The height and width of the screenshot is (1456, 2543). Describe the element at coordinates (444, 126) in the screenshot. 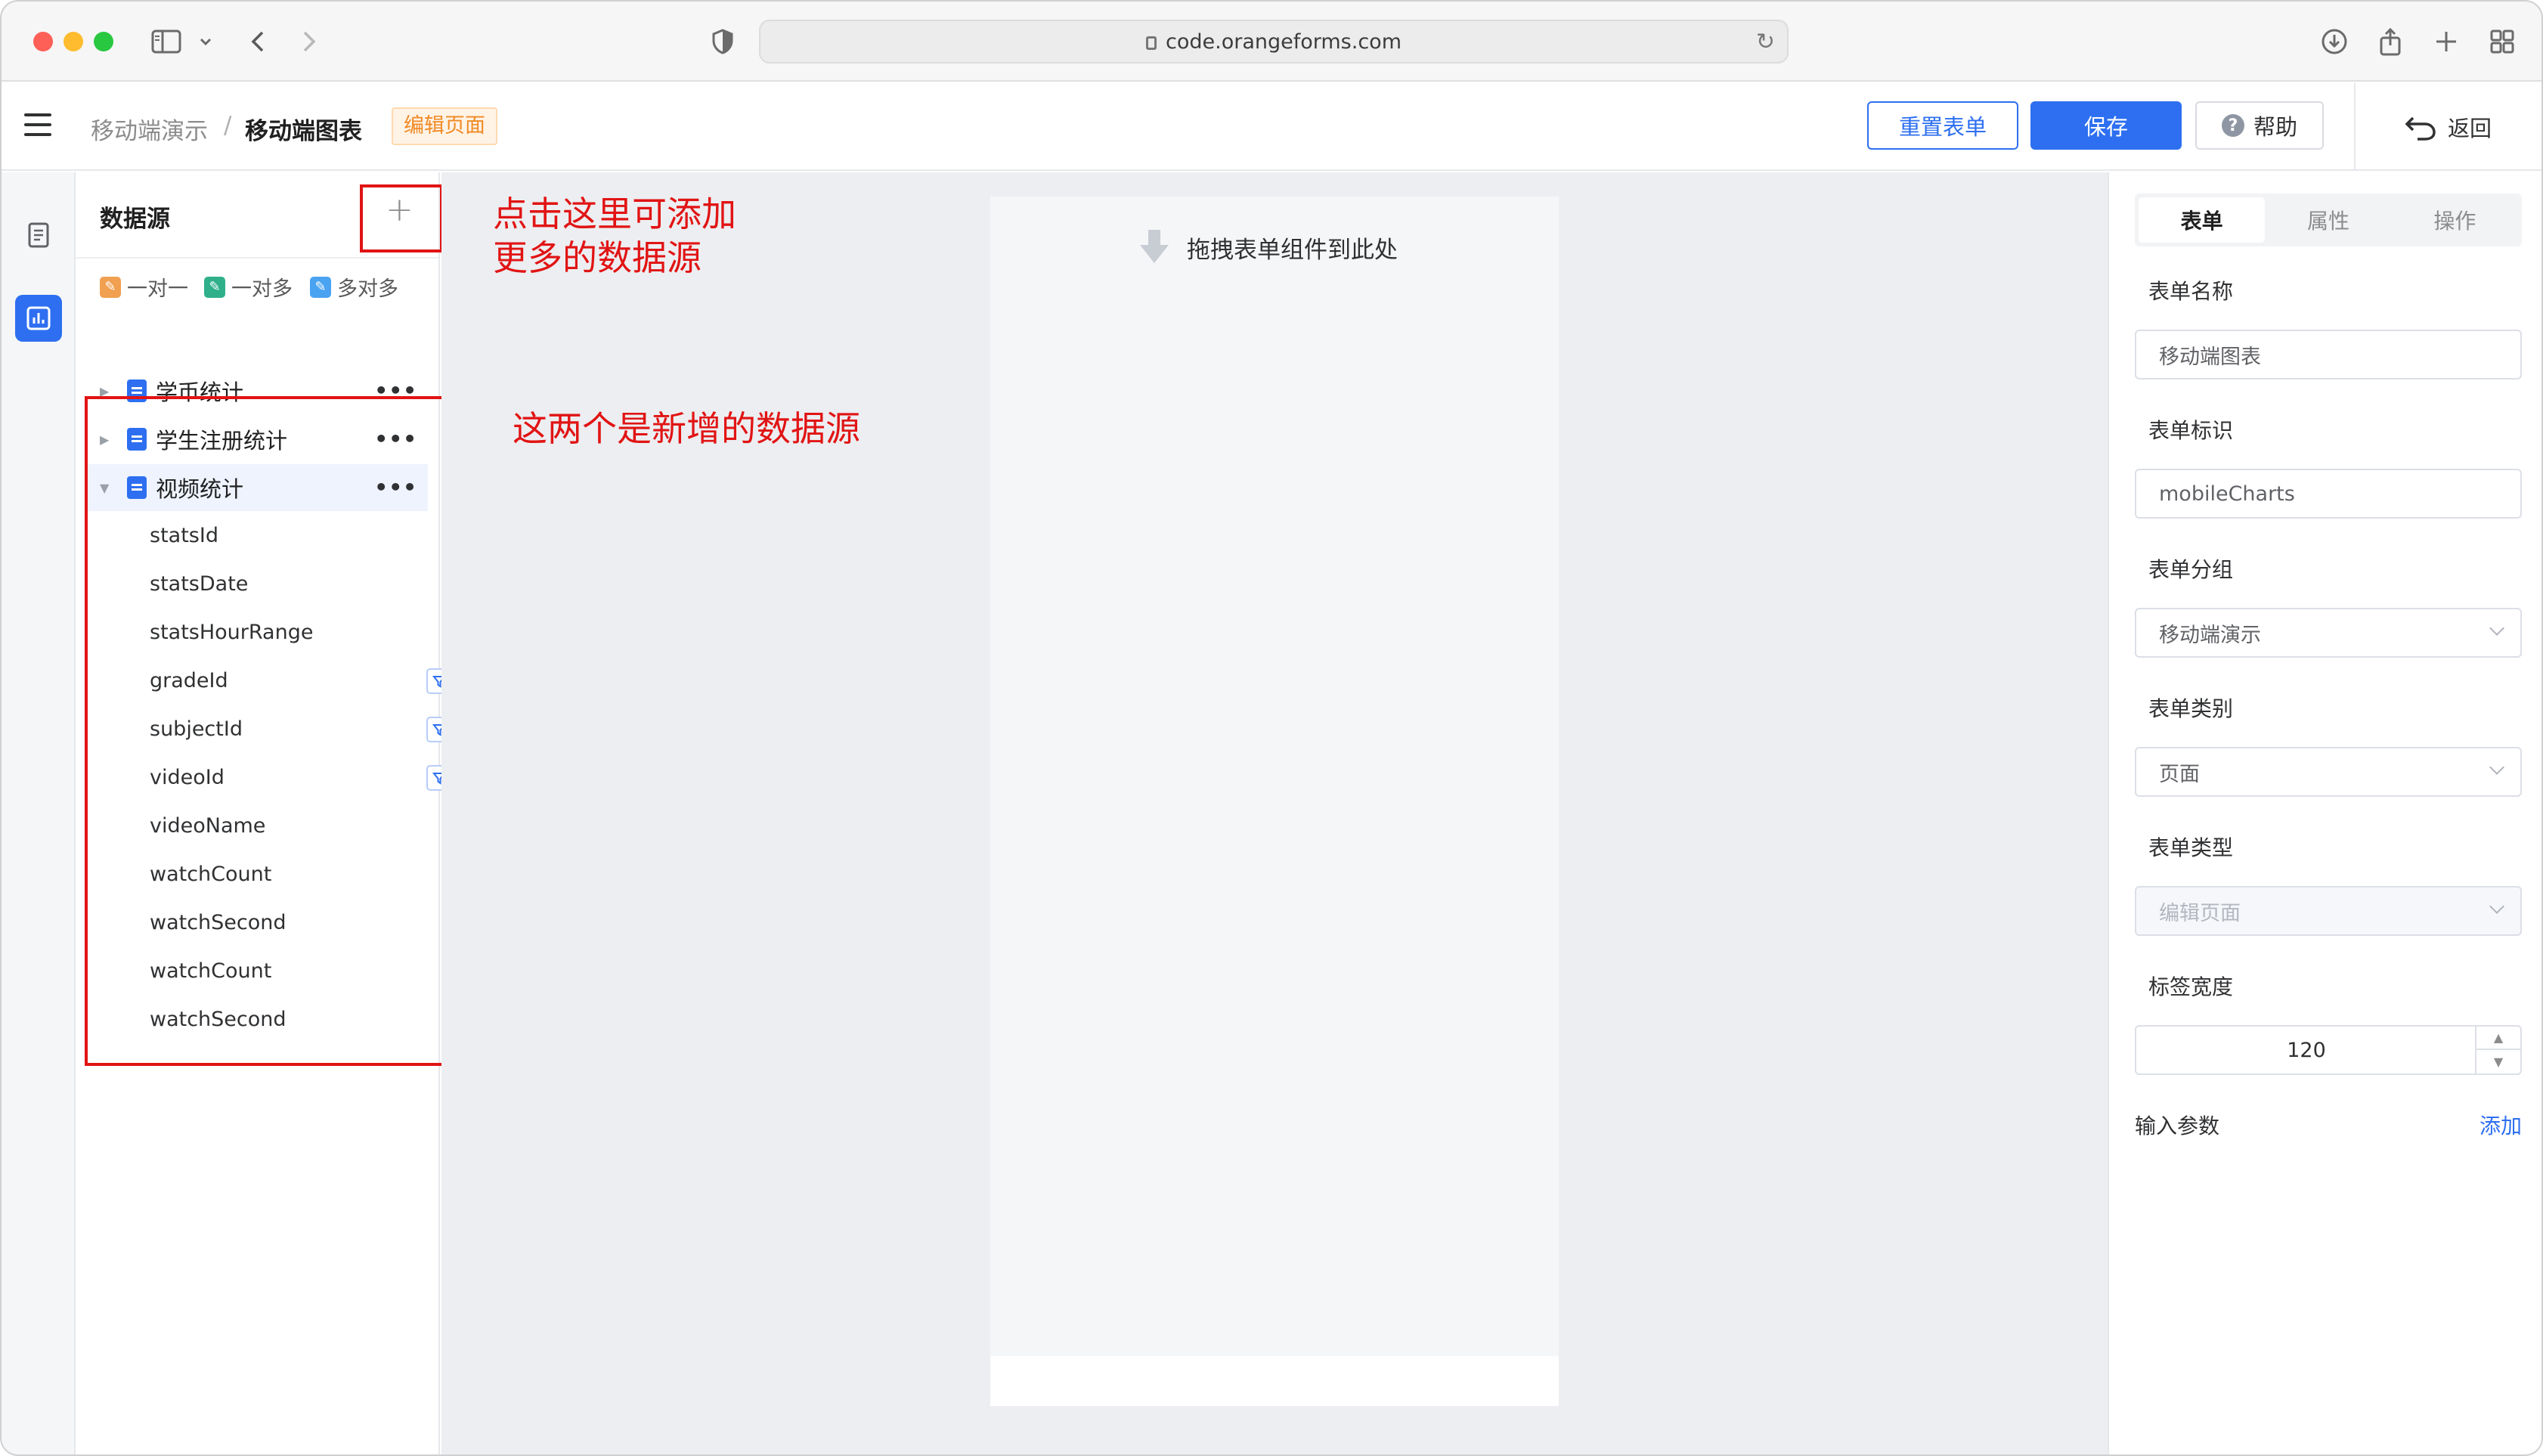

I see `mode-tag: 编辑页面` at that location.